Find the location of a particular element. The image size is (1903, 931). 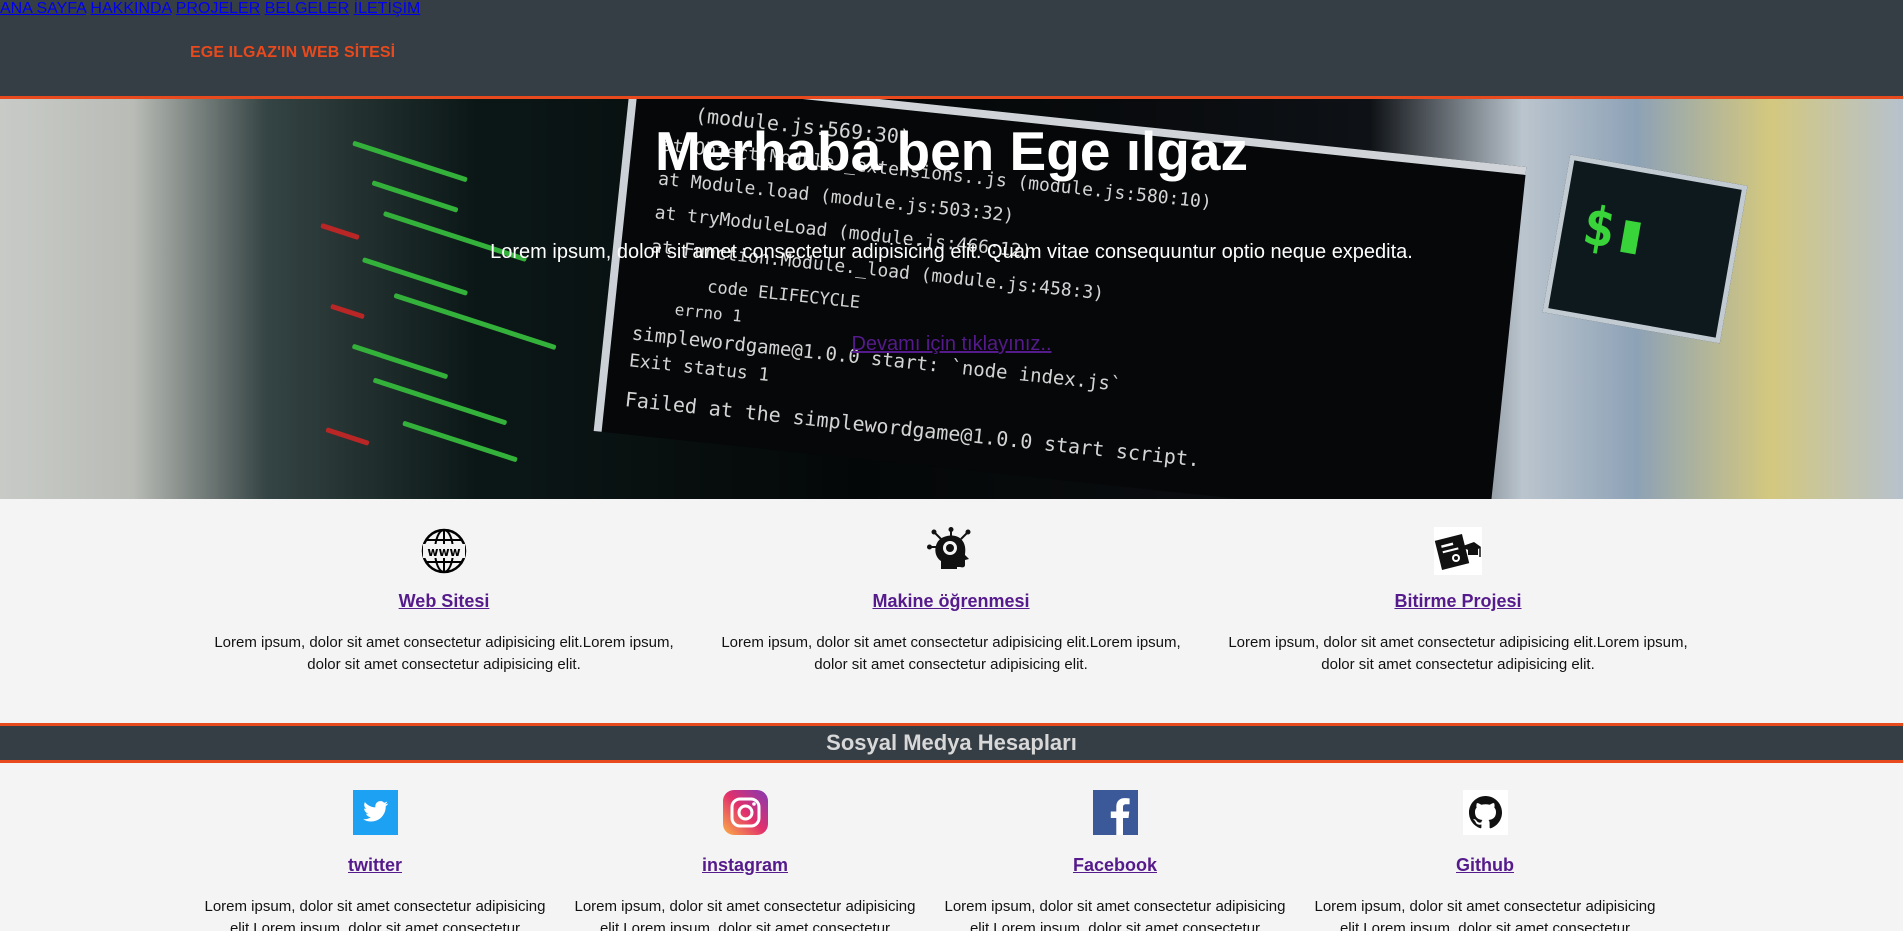

facebook-icon is located at coordinates (1115, 812).